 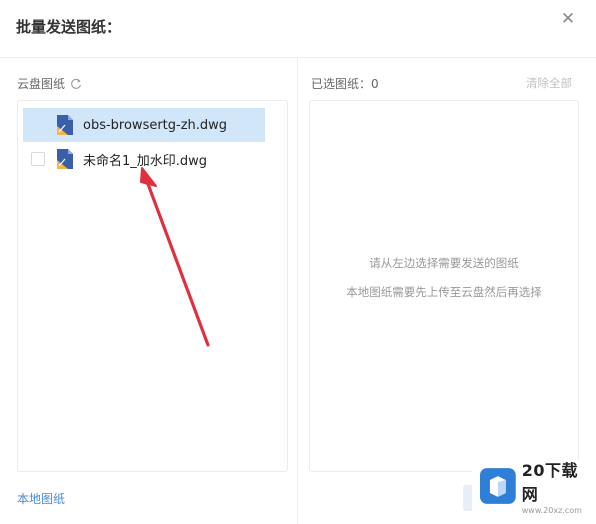 I want to click on file-row: 未命名1_加水印.dwg, so click(x=144, y=159).